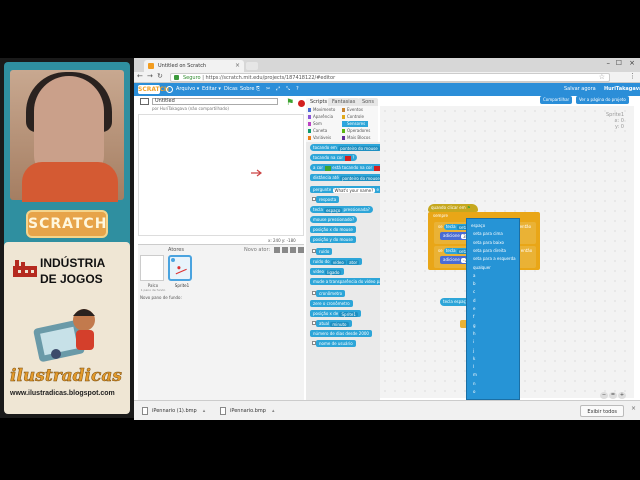 Image resolution: width=640 pixels, height=480 pixels. What do you see at coordinates (335, 313) in the screenshot?
I see `palette-block: posição x de Sprite1` at bounding box center [335, 313].